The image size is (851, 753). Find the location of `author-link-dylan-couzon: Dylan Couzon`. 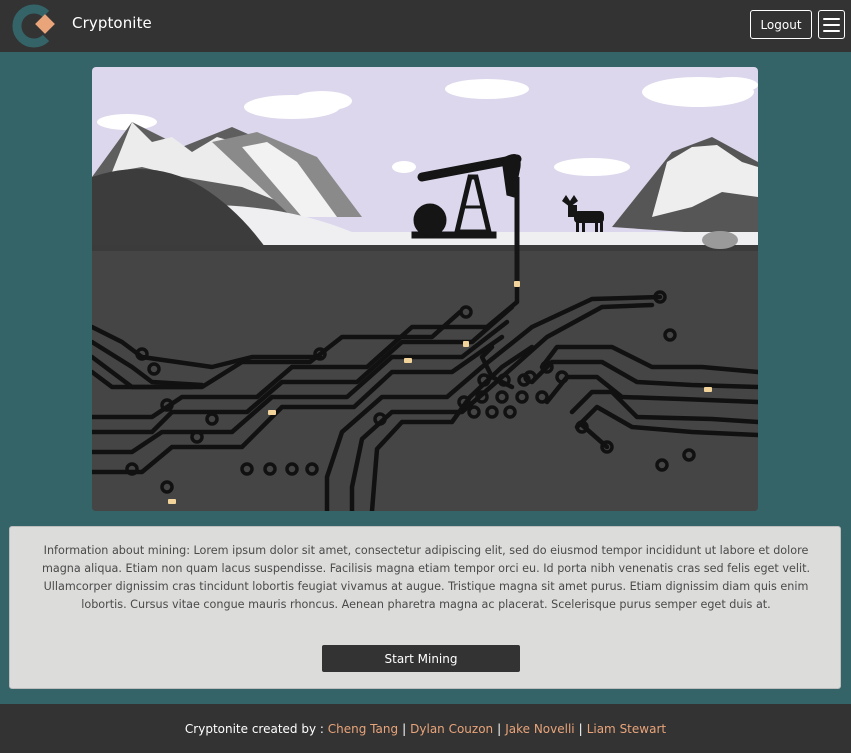

author-link-dylan-couzon: Dylan Couzon is located at coordinates (451, 729).